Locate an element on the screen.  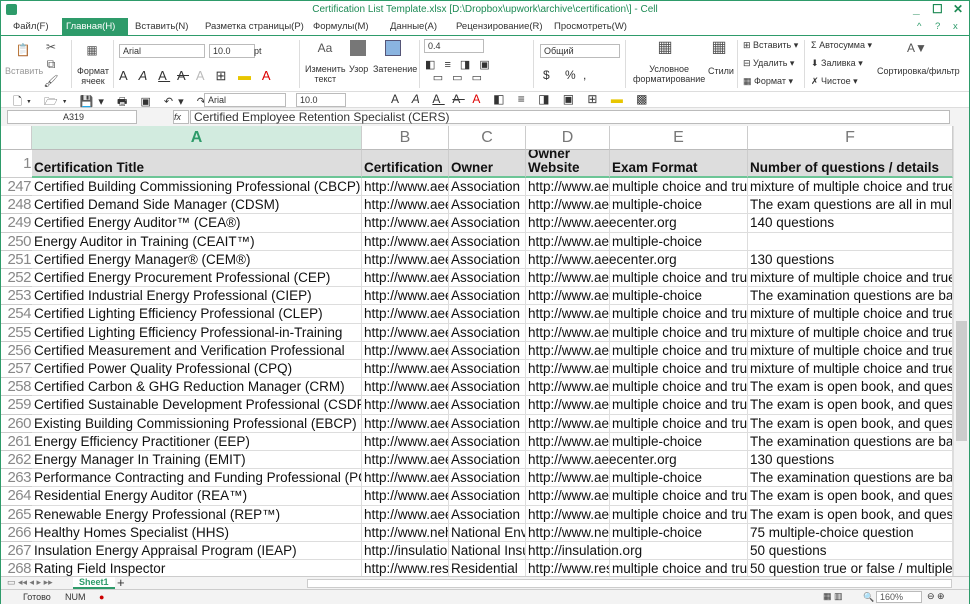
table-cell: 140 questions is located at coordinates (850, 223).